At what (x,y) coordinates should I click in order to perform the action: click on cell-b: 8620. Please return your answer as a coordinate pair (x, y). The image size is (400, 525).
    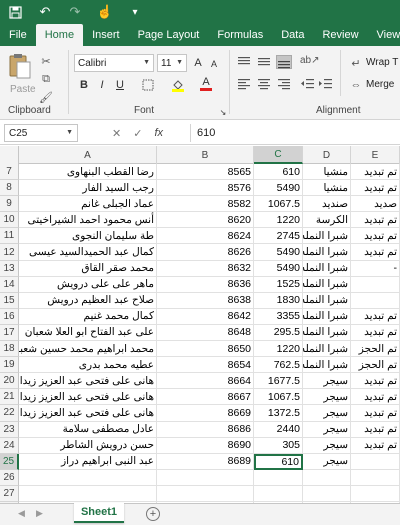
    Looking at the image, I should click on (205, 220).